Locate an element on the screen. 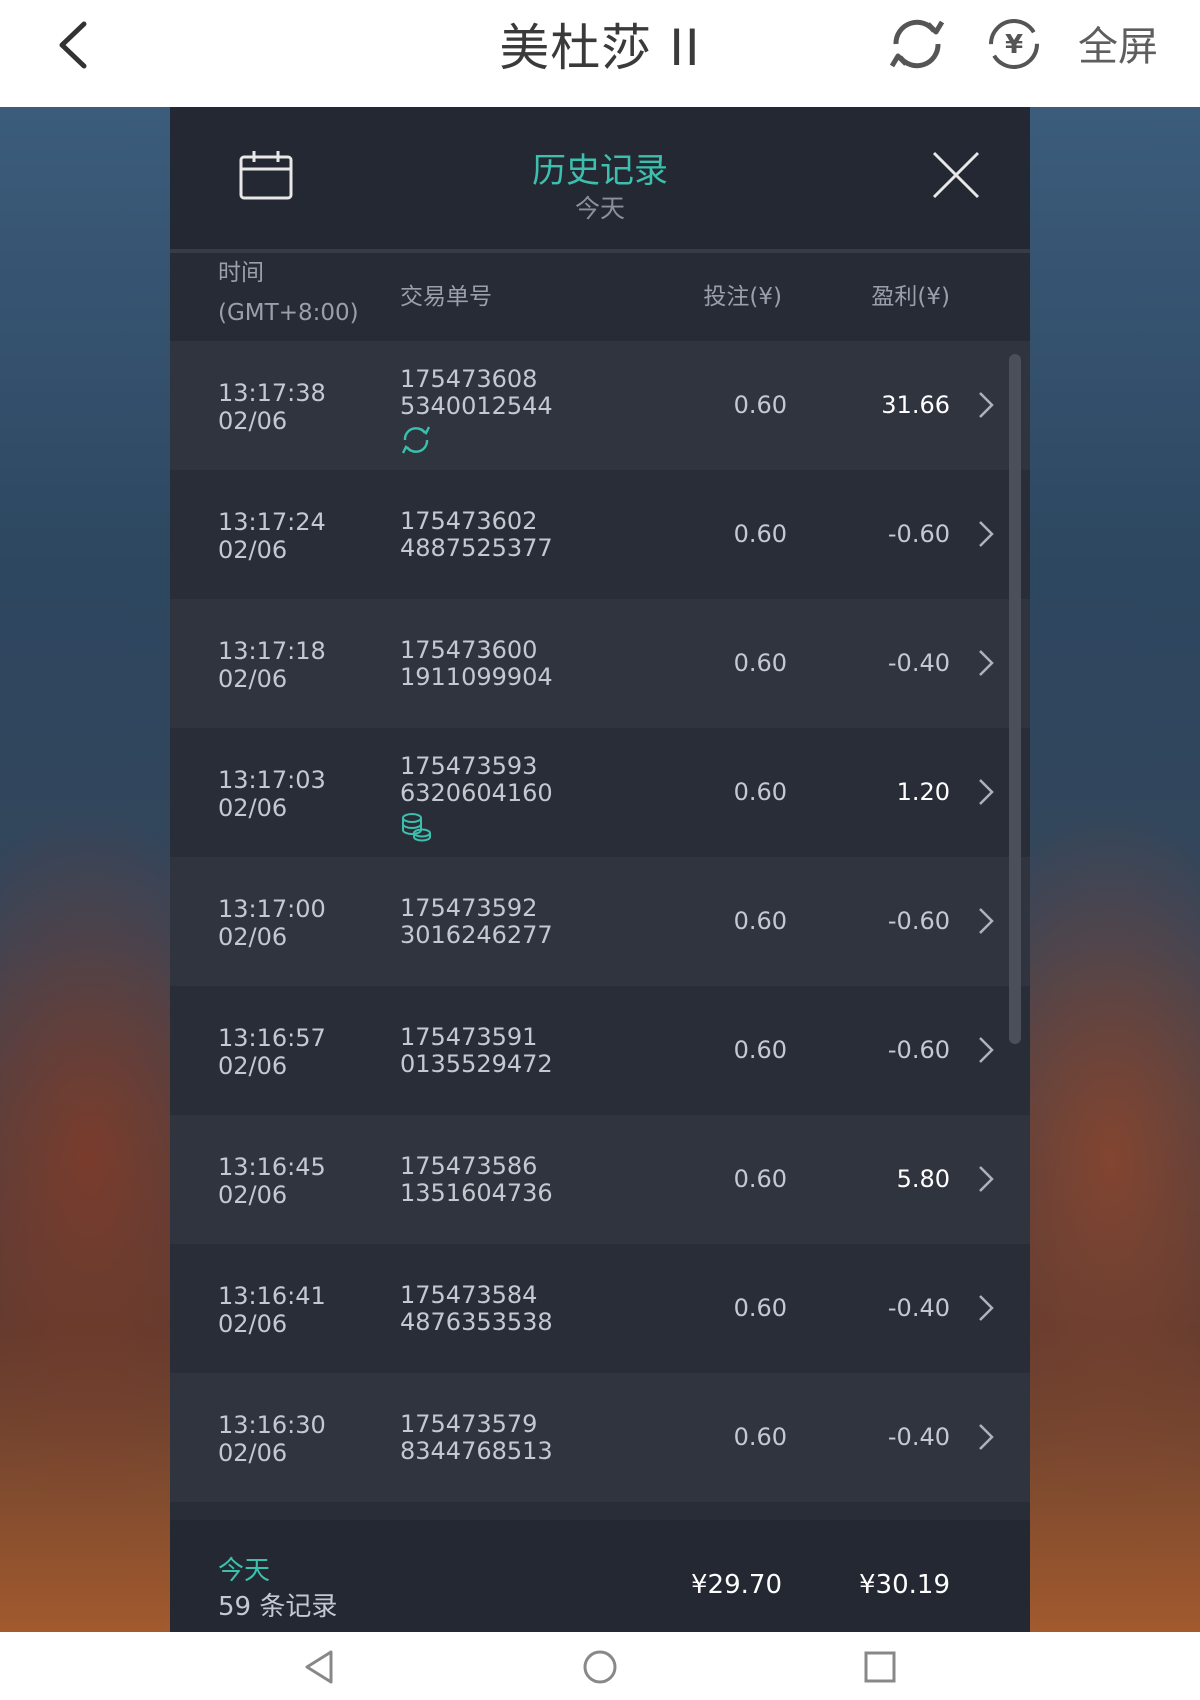 The width and height of the screenshot is (1200, 1700). nav-back-icon is located at coordinates (320, 1667).